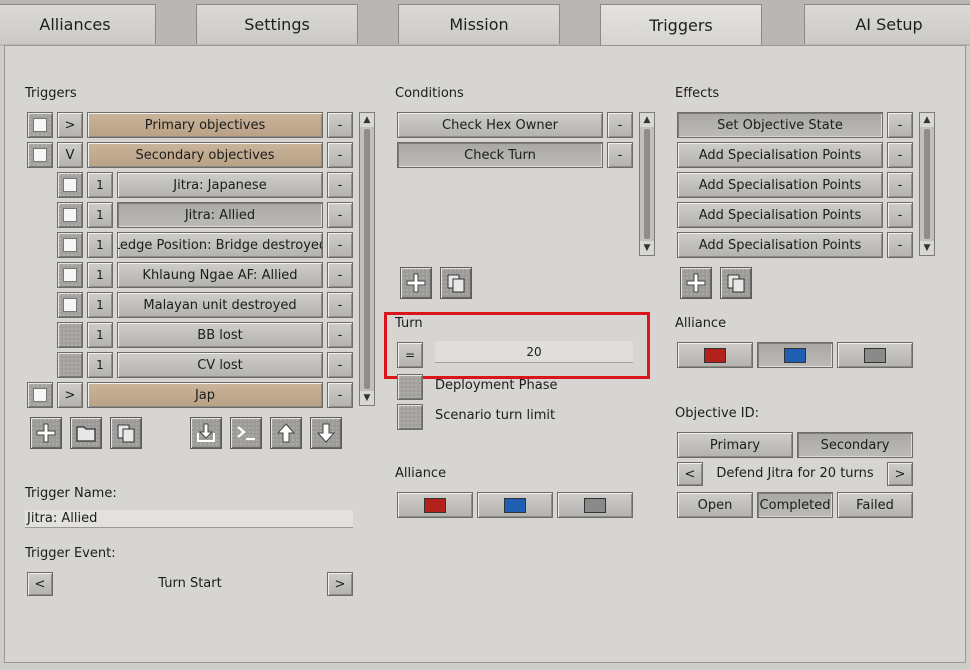 This screenshot has height=670, width=970. I want to click on trigger-item: Jap, so click(205, 395).